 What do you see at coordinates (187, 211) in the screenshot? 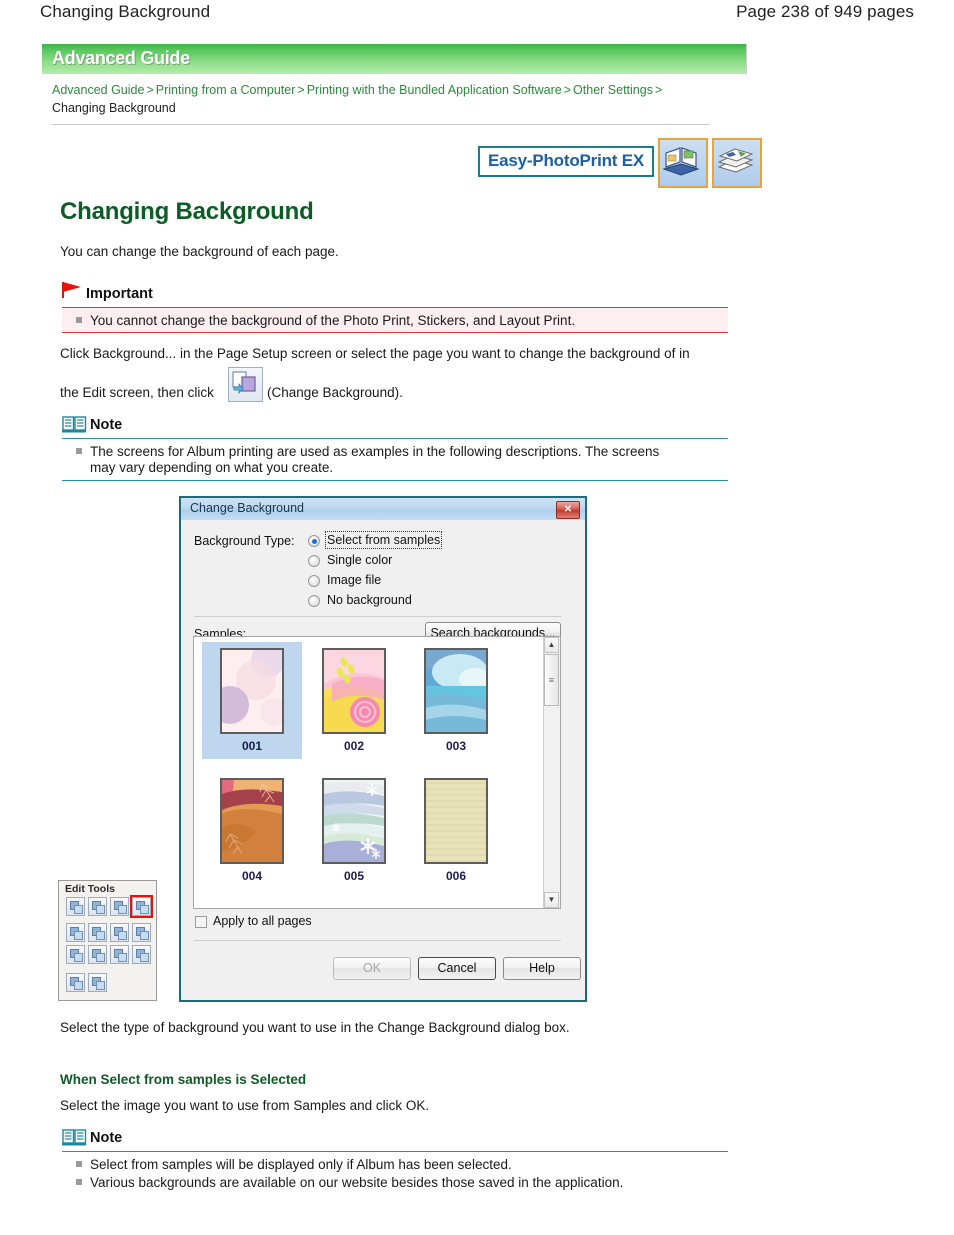
I see `page-title: Changing Background` at bounding box center [187, 211].